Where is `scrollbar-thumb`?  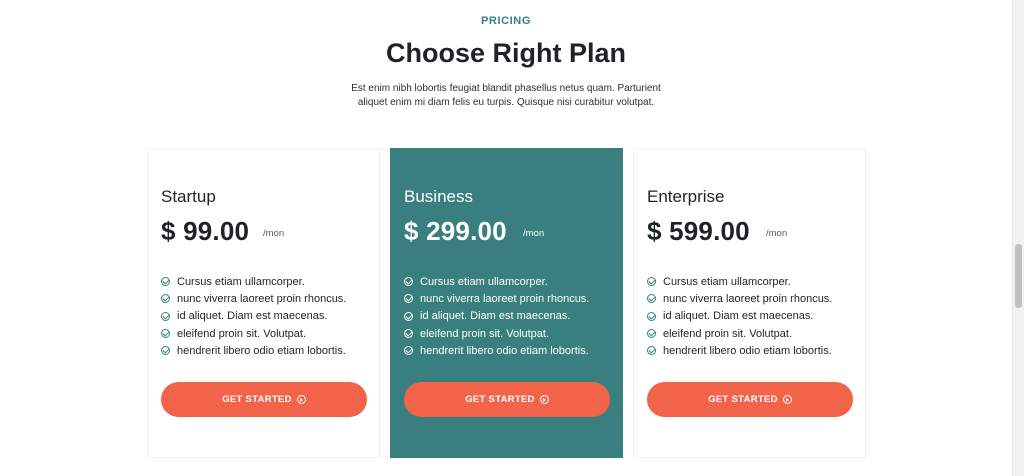 scrollbar-thumb is located at coordinates (1018, 276).